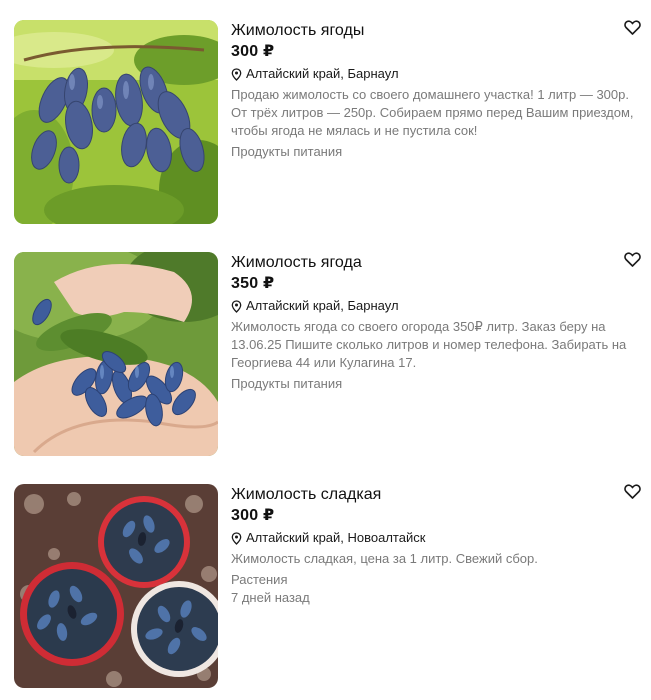  What do you see at coordinates (431, 31) in the screenshot?
I see `listing-title: Жимолость ягоды` at bounding box center [431, 31].